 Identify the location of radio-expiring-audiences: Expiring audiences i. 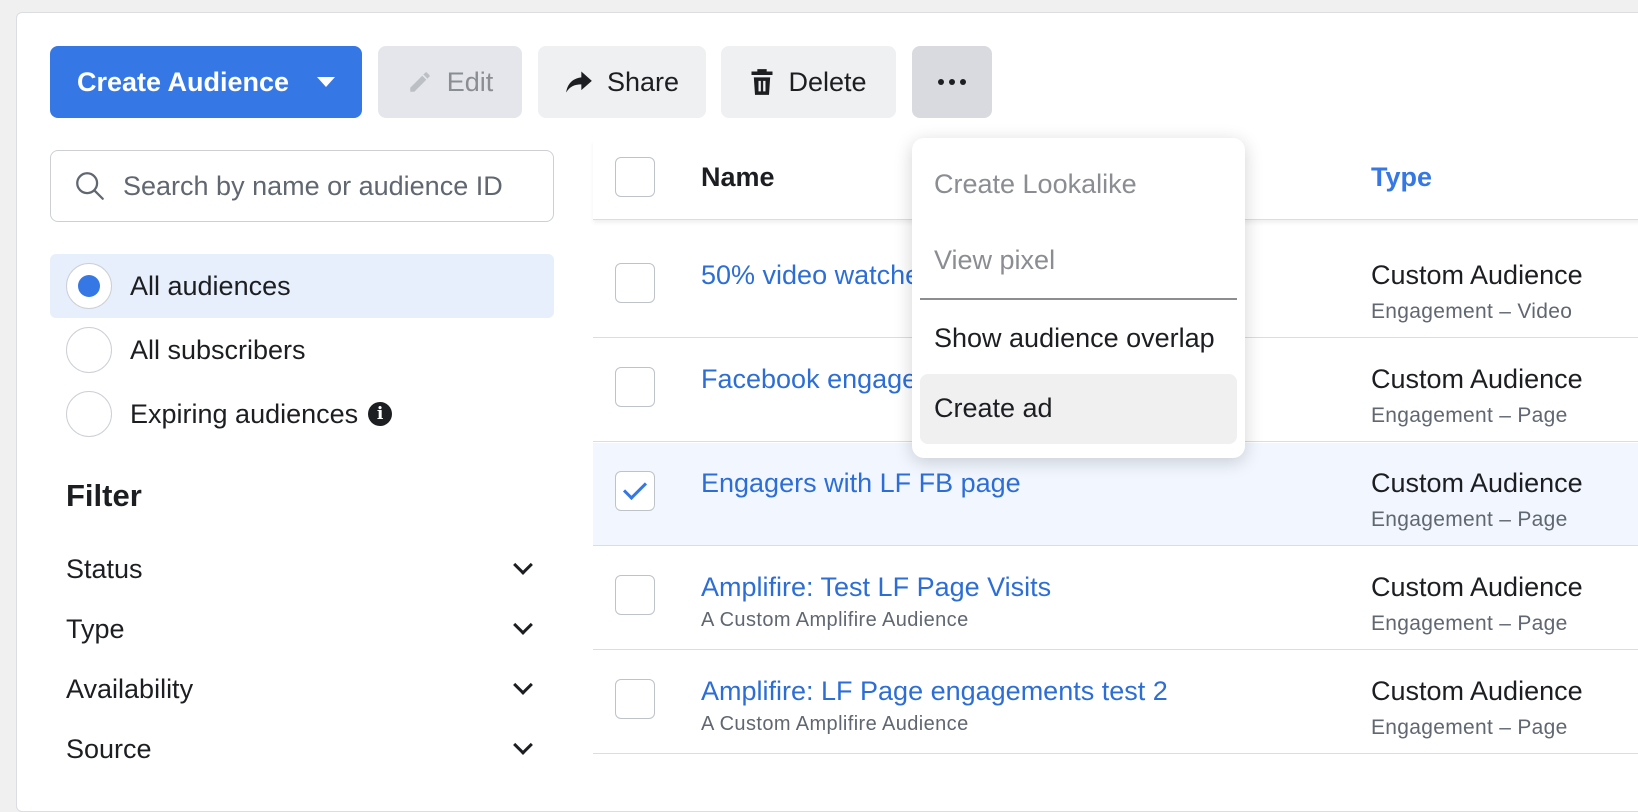
(302, 414).